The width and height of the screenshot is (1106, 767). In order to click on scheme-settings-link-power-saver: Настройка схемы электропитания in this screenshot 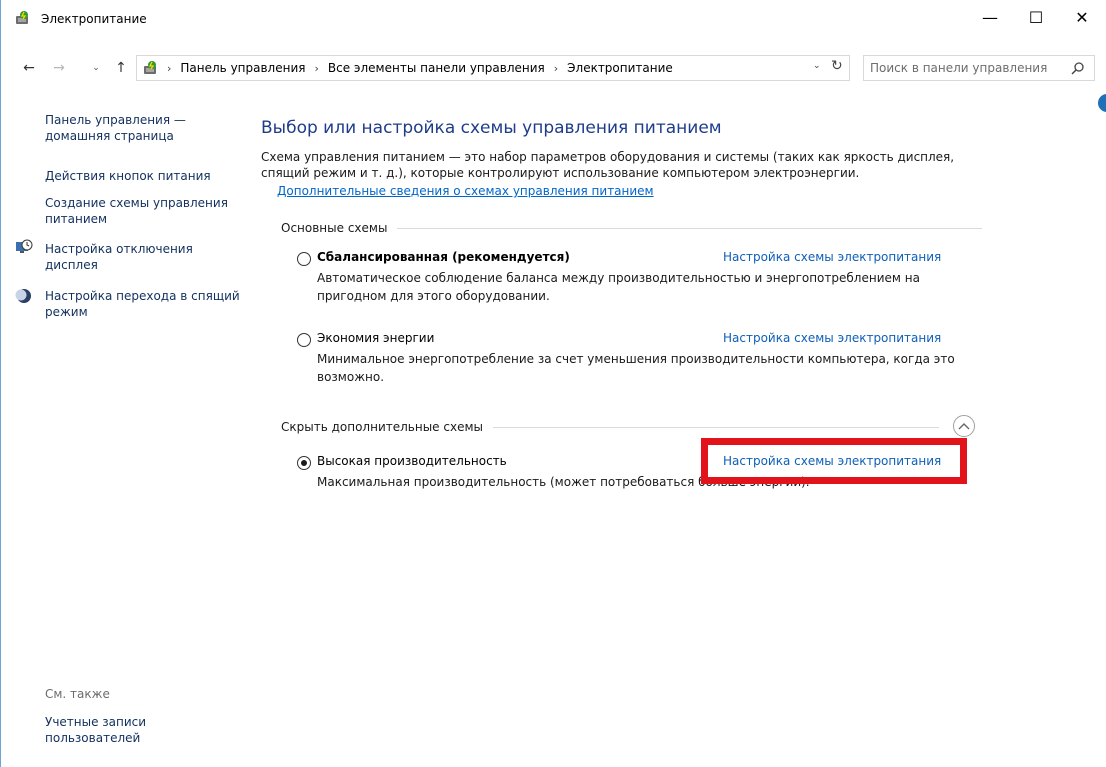, I will do `click(832, 338)`.